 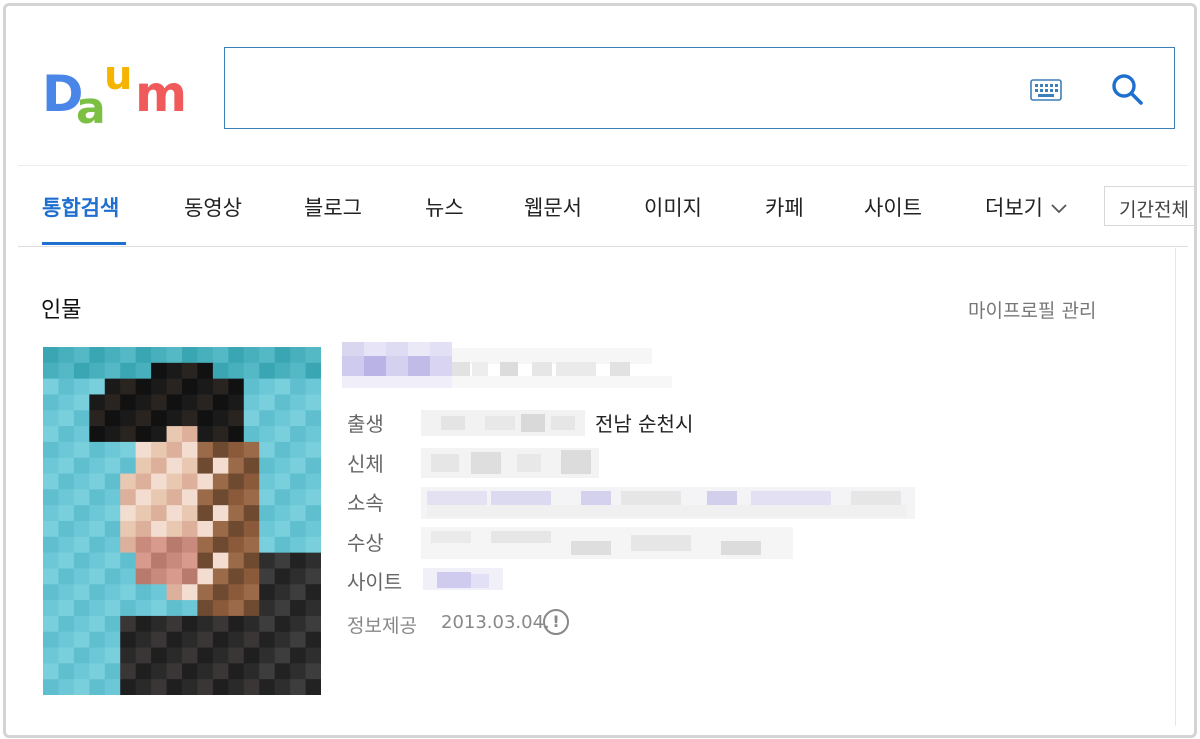 I want to click on tab-integrated-search: 통합검색, so click(x=80, y=207).